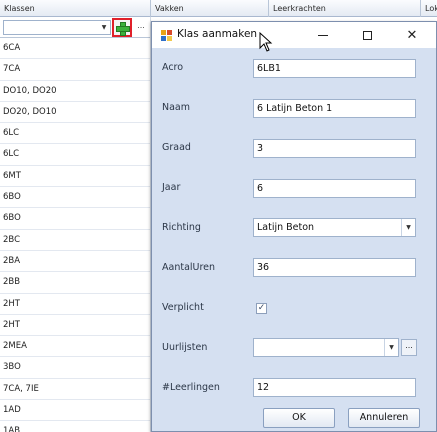 The width and height of the screenshot is (437, 432). I want to click on close-button: ✕, so click(412, 35).